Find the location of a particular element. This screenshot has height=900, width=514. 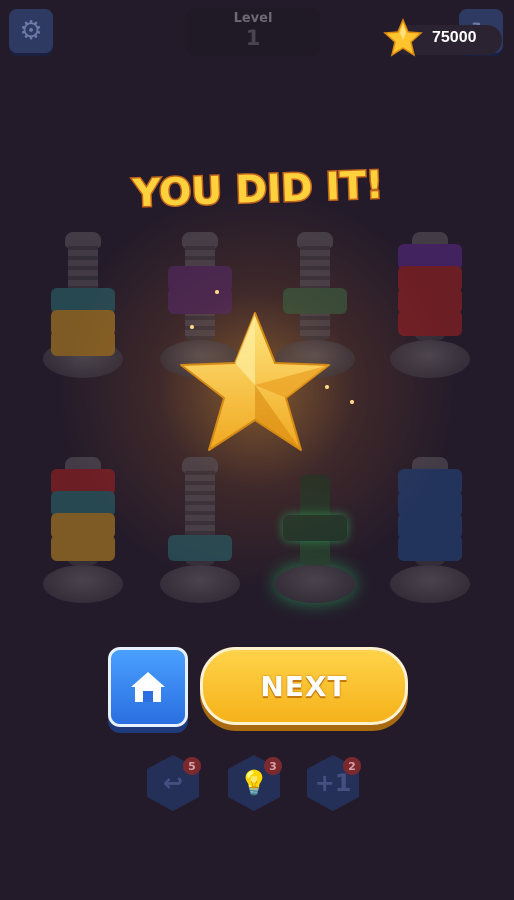

victory-title-text: YOU DID IT! is located at coordinates (258, 189).